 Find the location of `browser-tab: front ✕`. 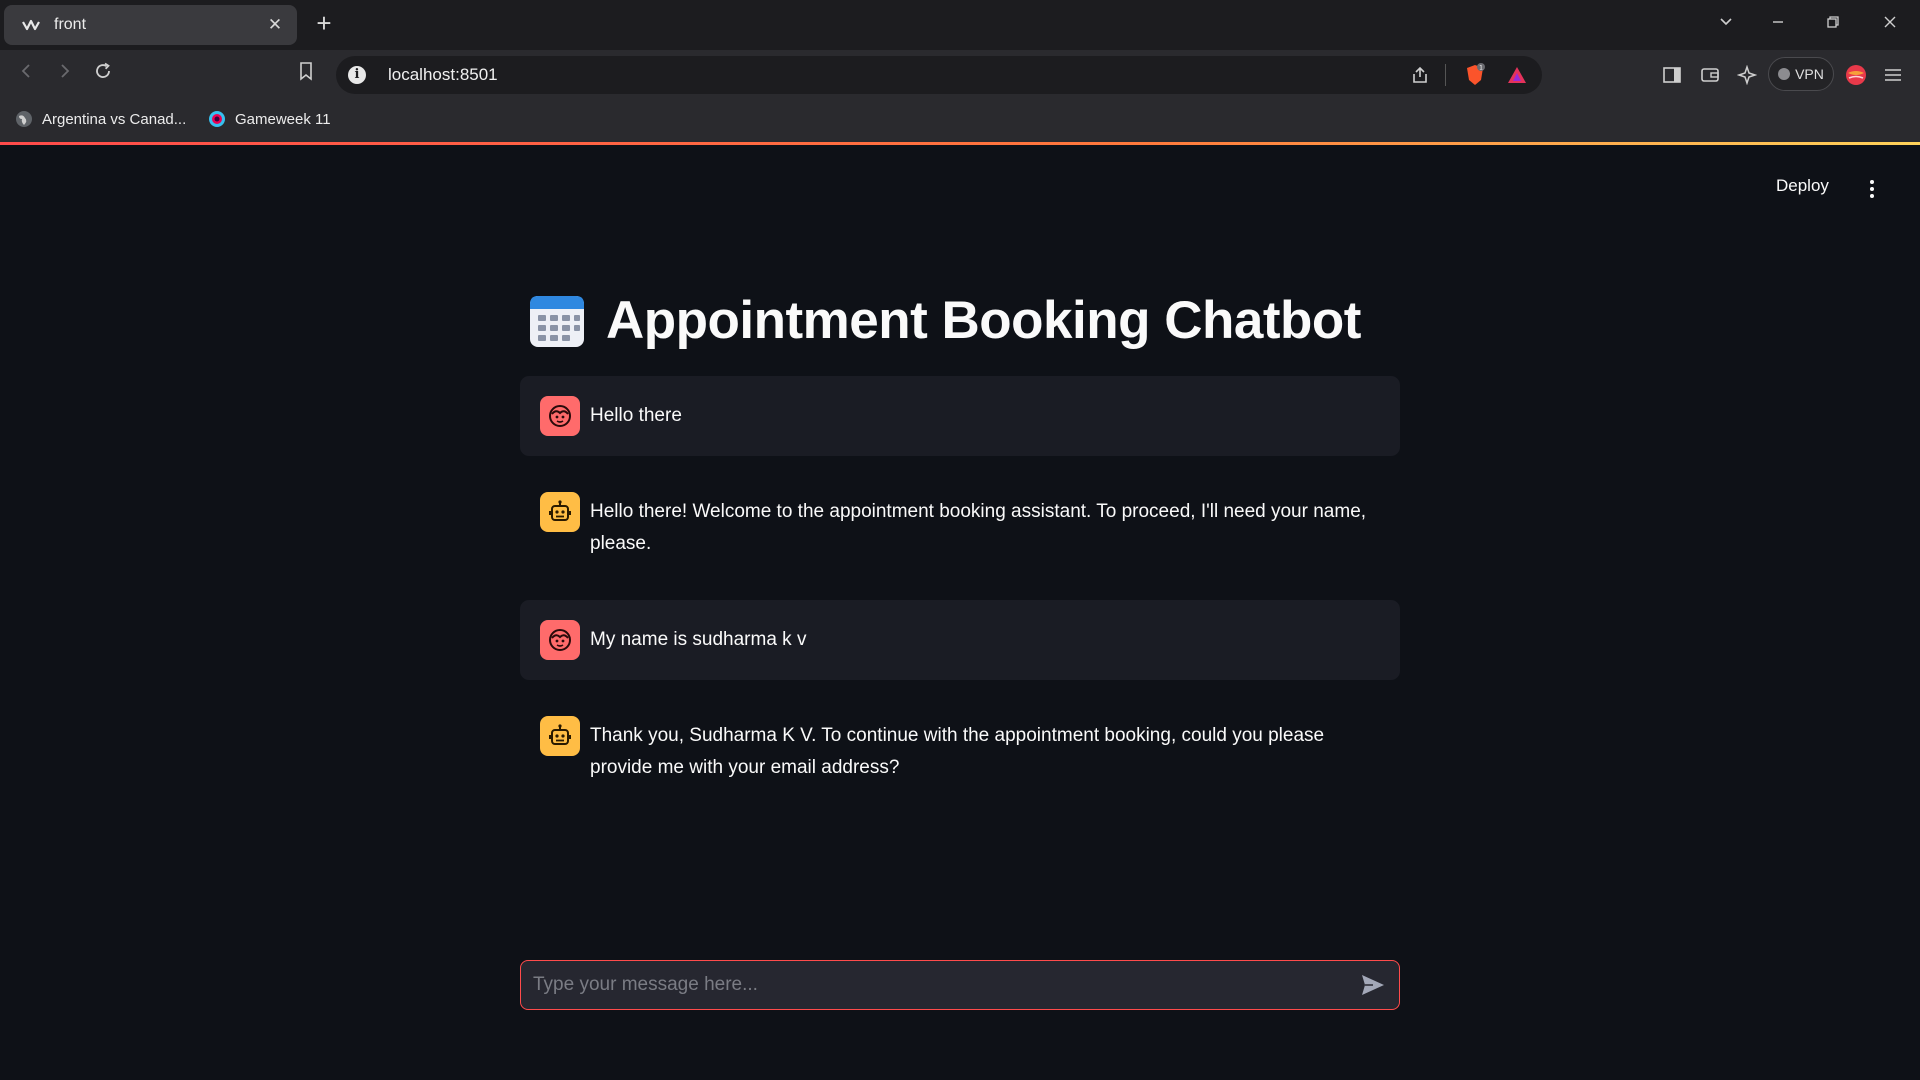

browser-tab: front ✕ is located at coordinates (150, 25).